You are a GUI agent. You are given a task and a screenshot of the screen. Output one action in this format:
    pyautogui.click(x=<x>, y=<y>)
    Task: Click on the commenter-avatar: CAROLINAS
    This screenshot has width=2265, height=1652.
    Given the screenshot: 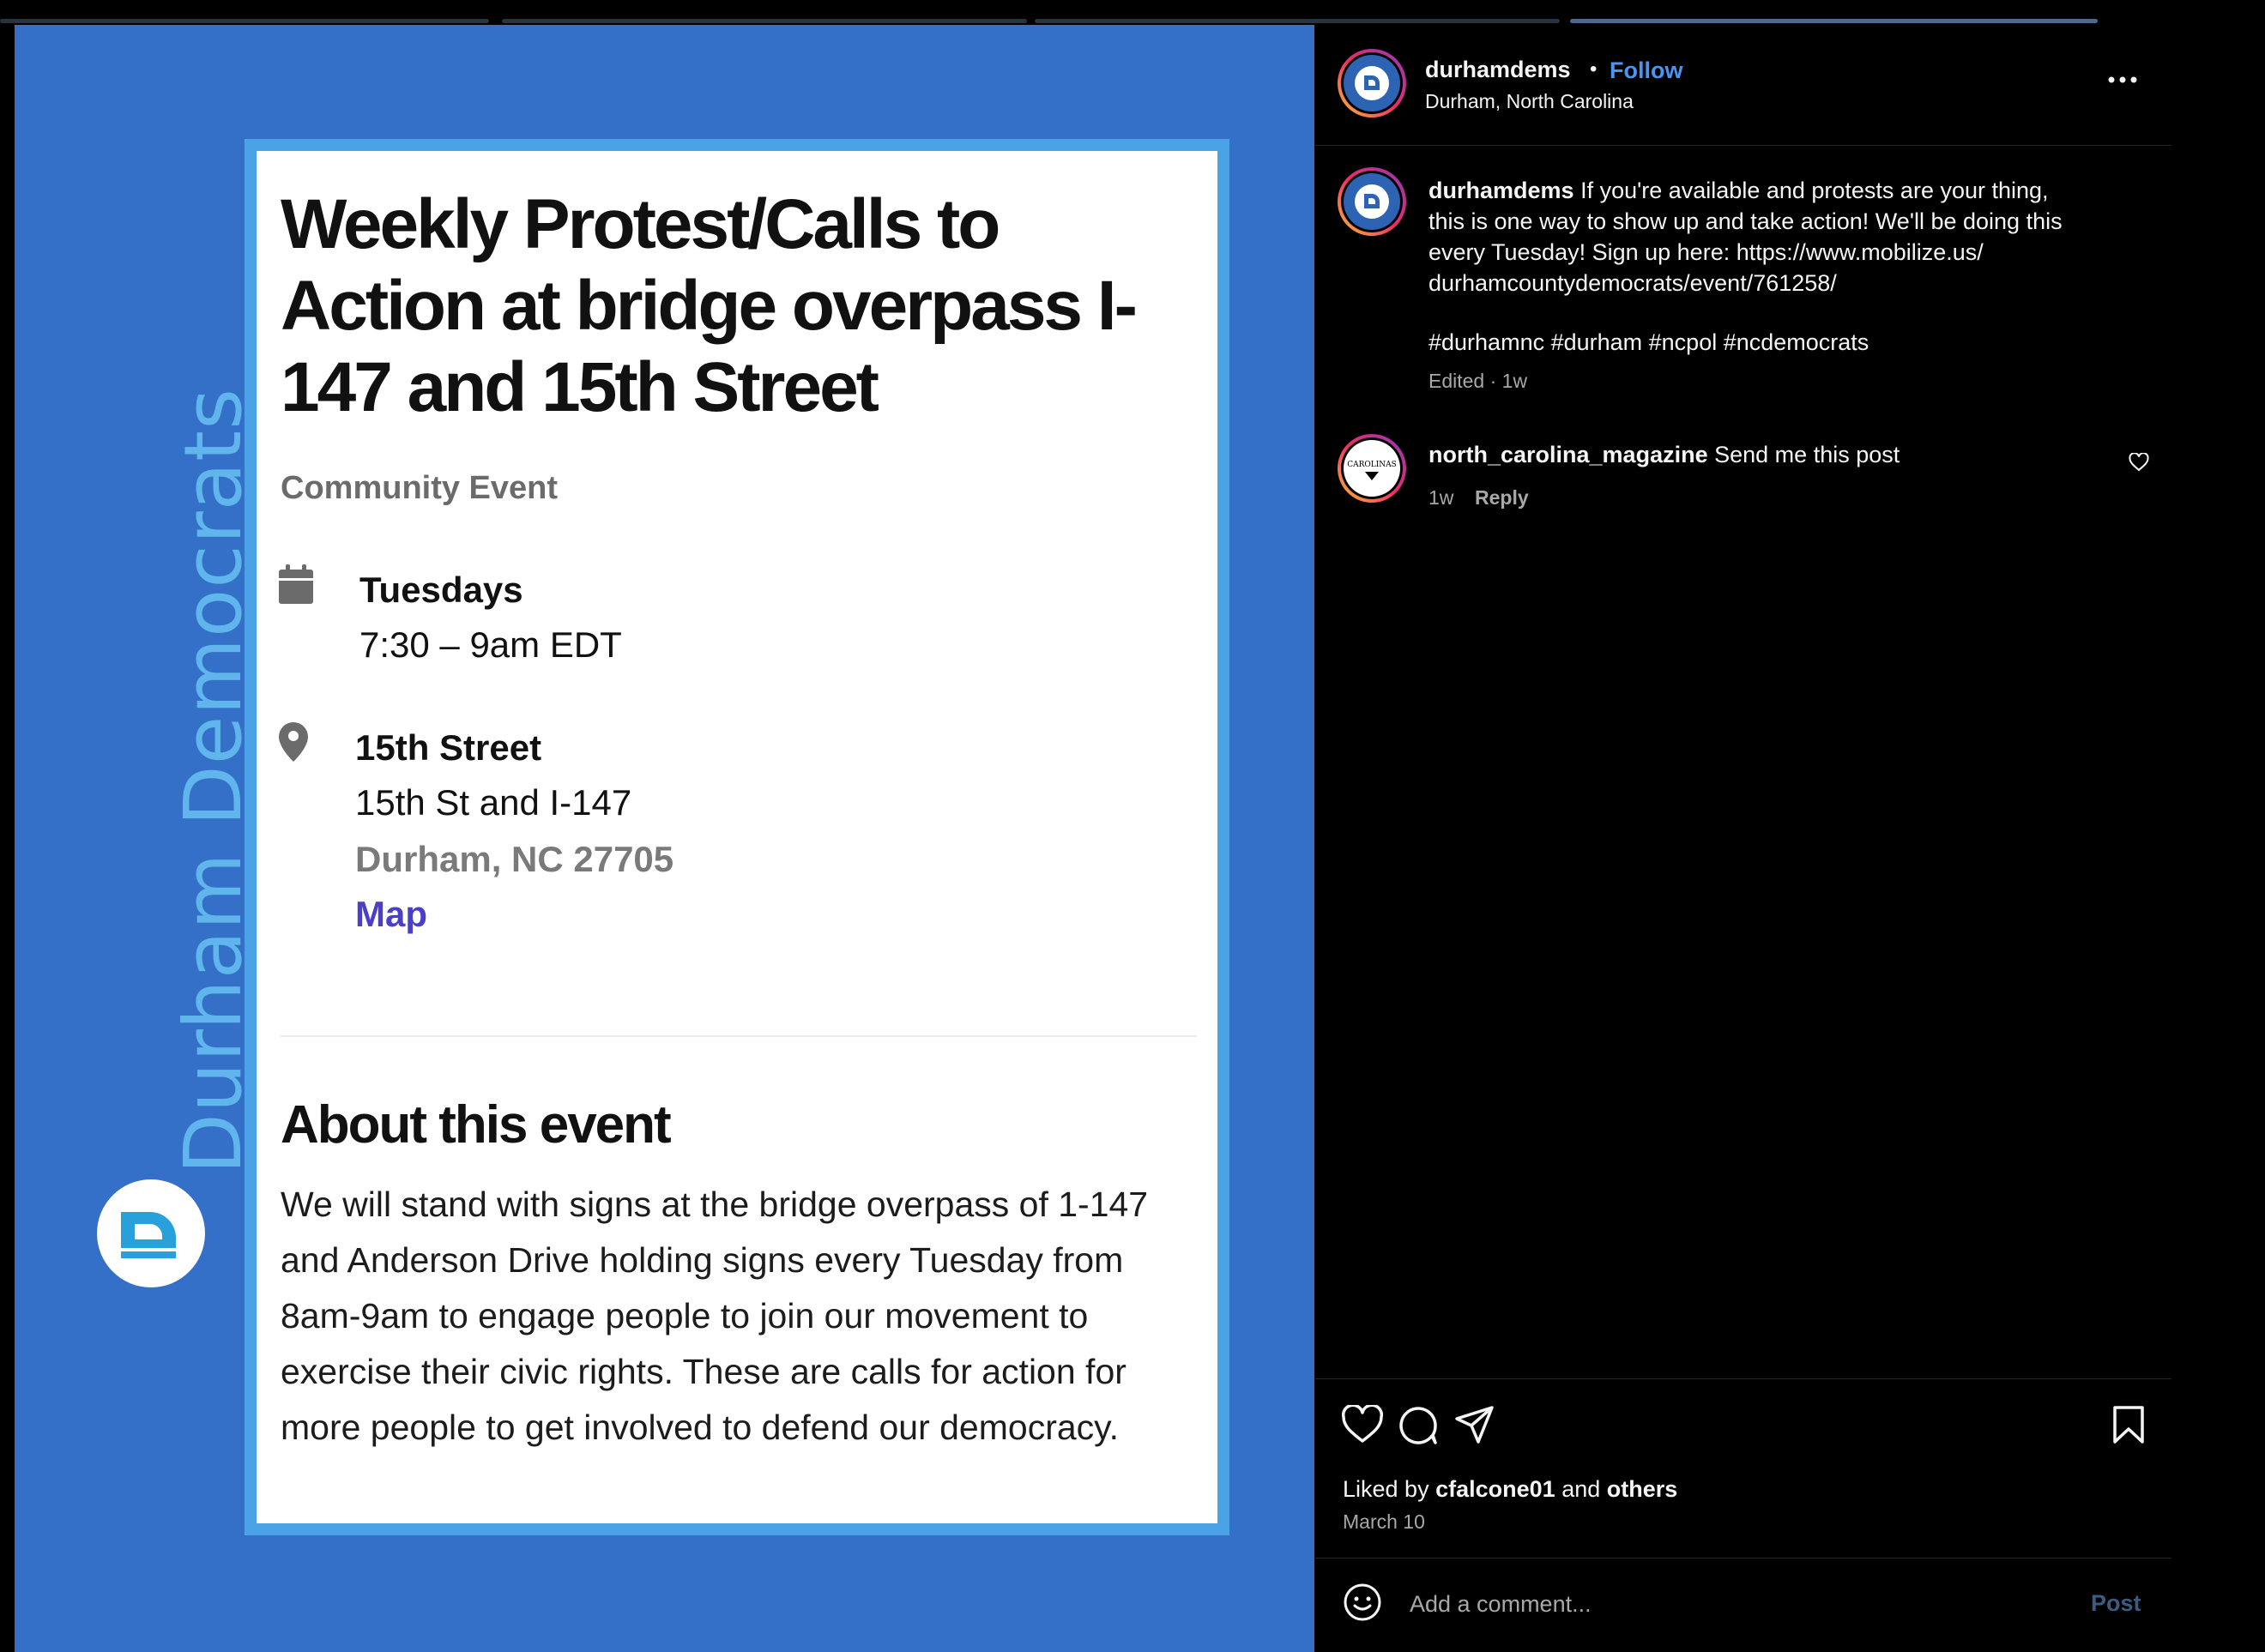 What is the action you would take?
    pyautogui.click(x=1372, y=468)
    